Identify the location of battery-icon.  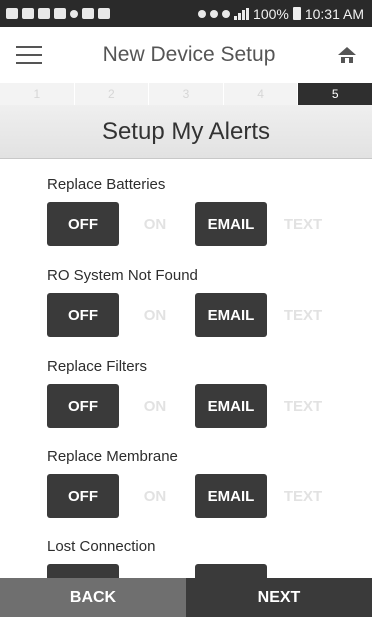
(296, 13).